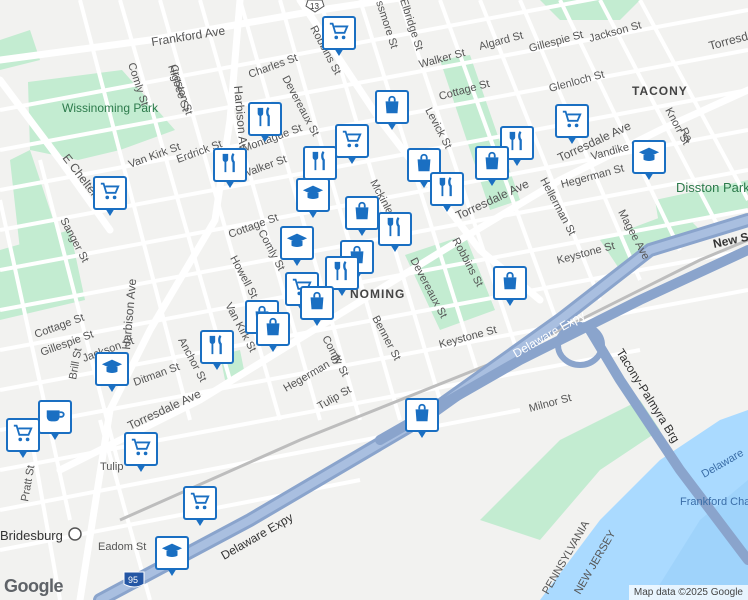  What do you see at coordinates (110, 108) in the screenshot?
I see `label-wissinoming-park: Wissinoming Park` at bounding box center [110, 108].